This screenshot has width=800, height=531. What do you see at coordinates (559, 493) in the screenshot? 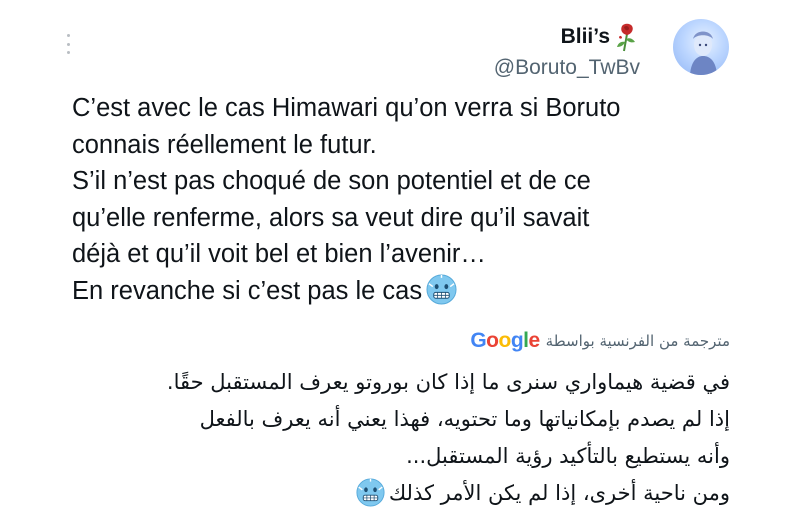
I see `translated-text-line: ومن ناحية أخرى، إذا لم يكن الأمر كذلك` at bounding box center [559, 493].